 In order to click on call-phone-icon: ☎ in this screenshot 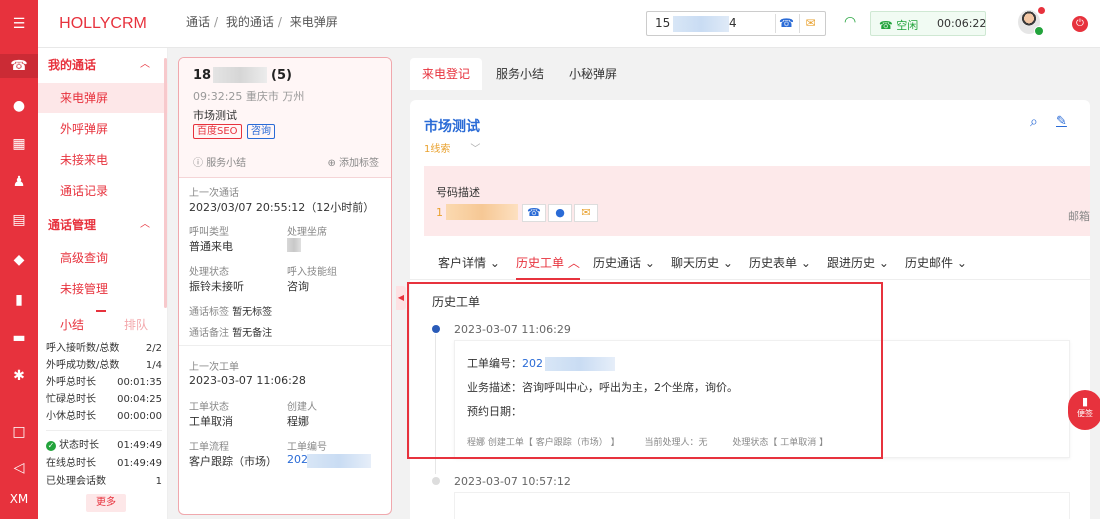, I will do `click(534, 213)`.